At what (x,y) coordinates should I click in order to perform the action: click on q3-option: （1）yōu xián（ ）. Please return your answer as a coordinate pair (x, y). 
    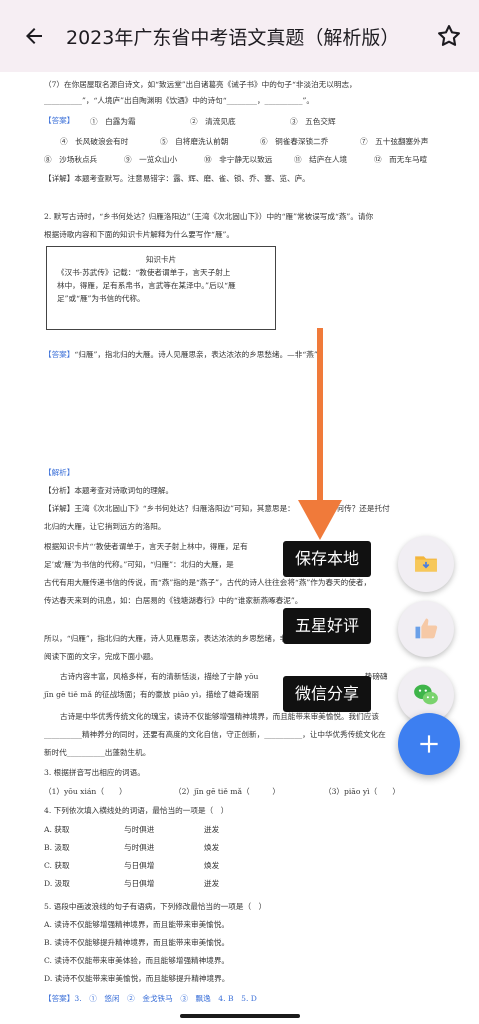
    Looking at the image, I should click on (85, 791).